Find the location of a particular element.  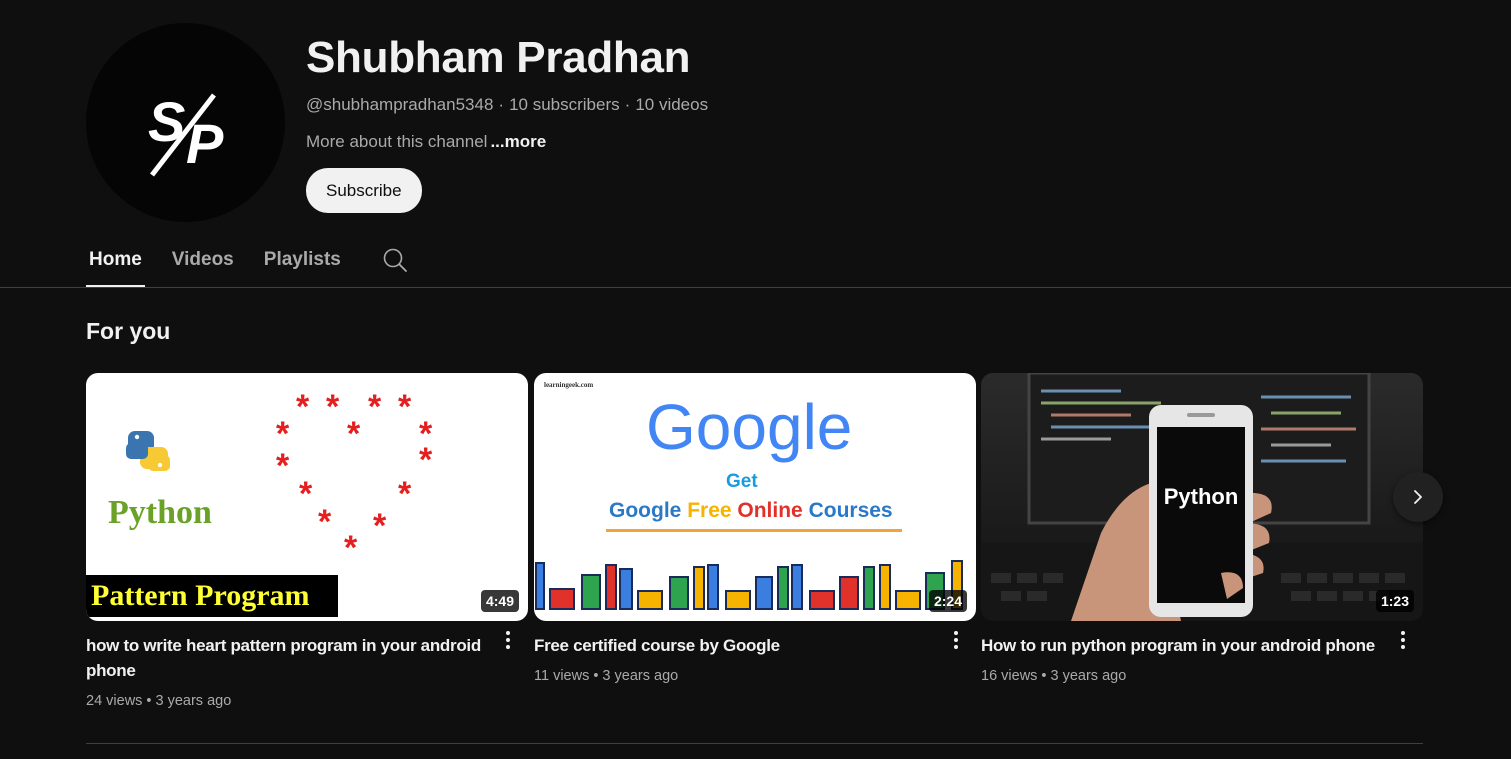

duration-badge: 4:49 is located at coordinates (499, 601).